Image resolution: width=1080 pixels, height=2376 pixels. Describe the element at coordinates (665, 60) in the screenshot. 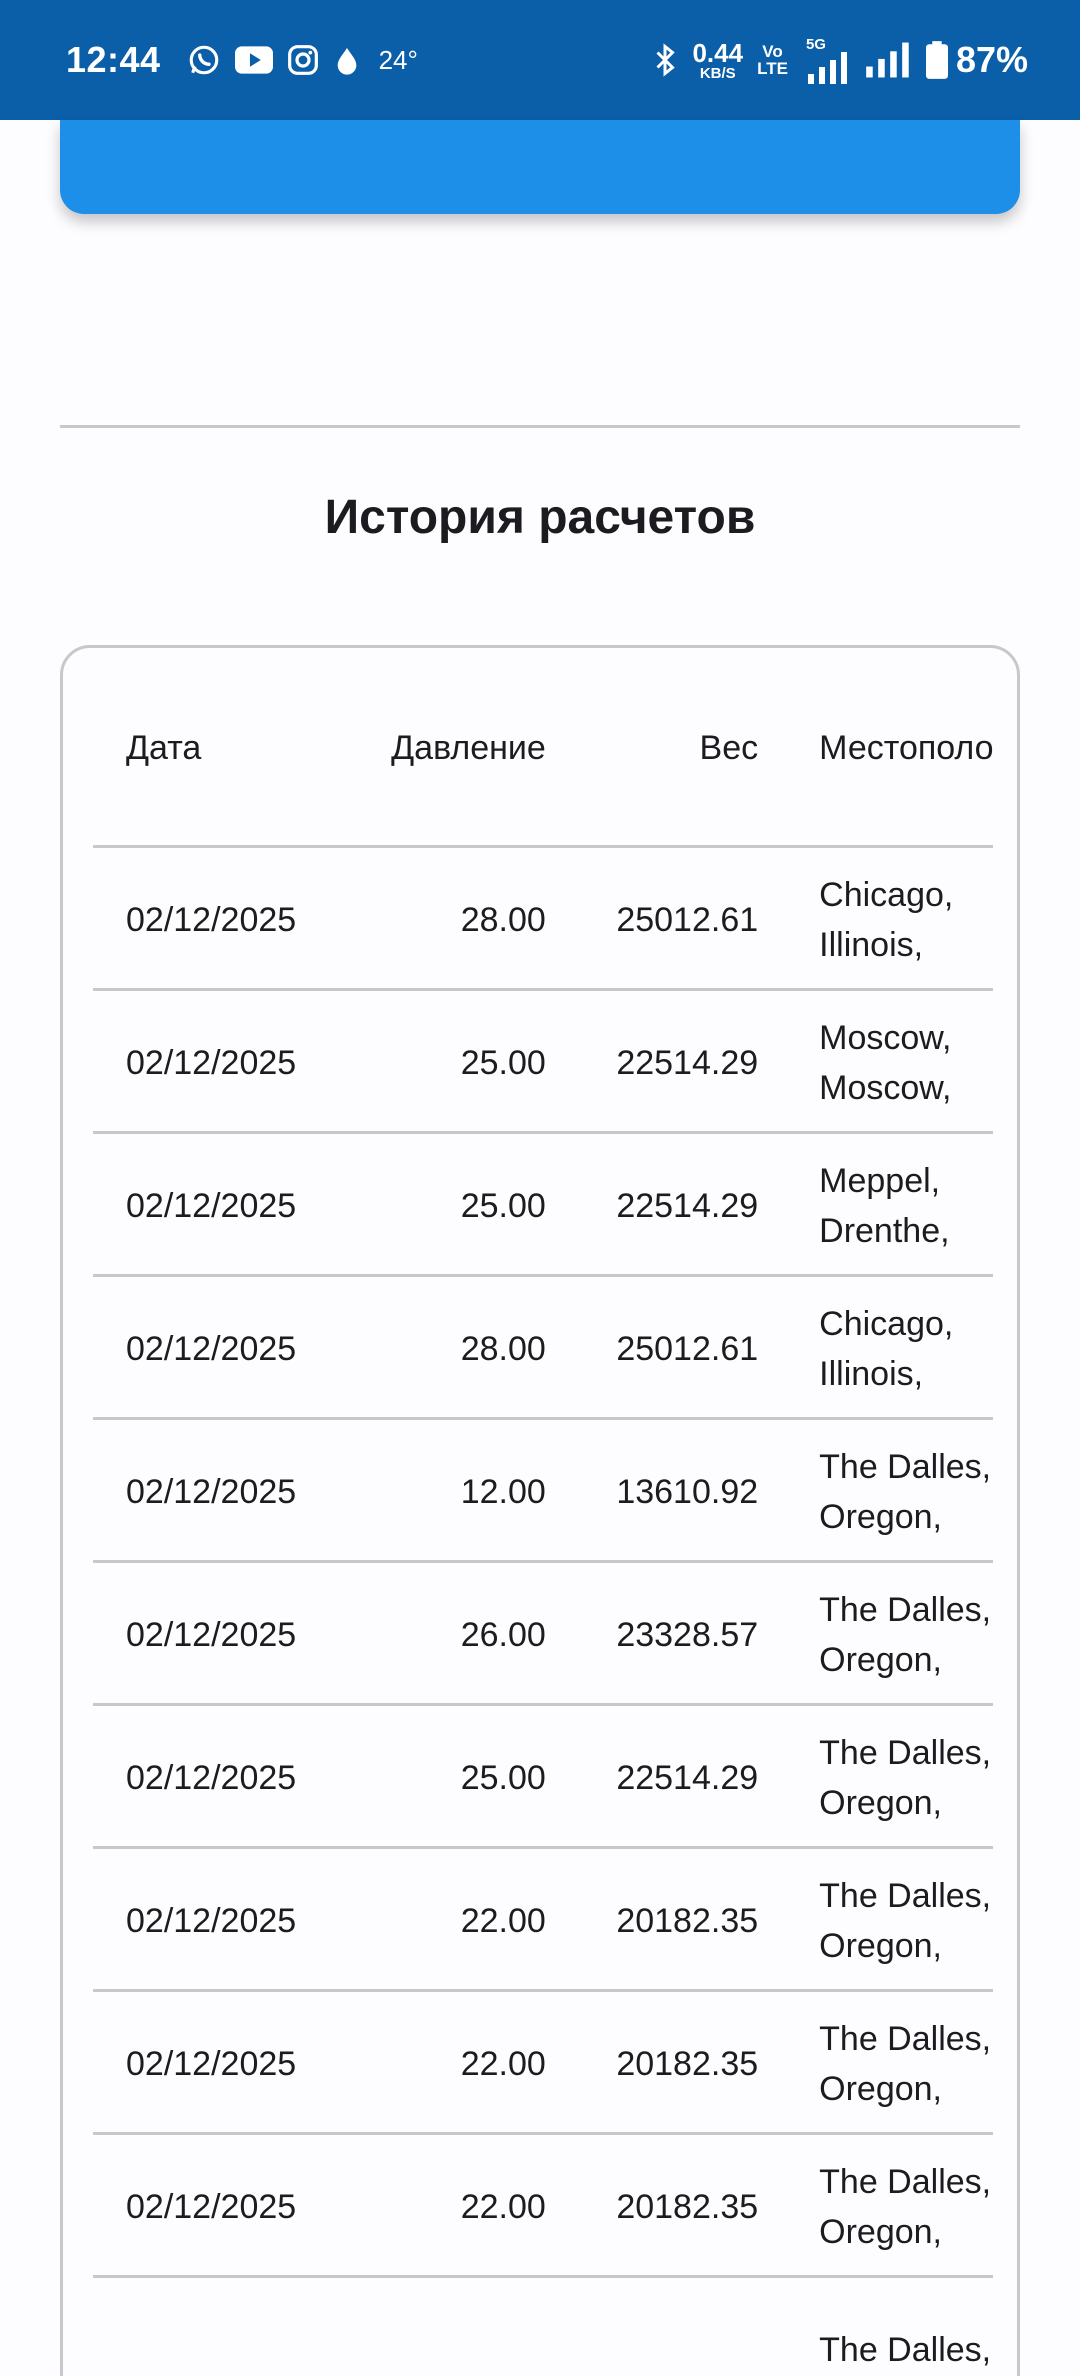

I see `bluetooth-icon` at that location.